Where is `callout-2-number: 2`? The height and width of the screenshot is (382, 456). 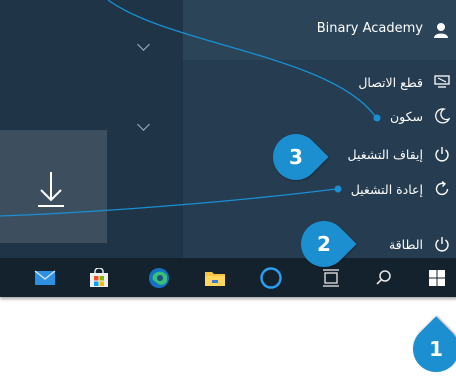
callout-2-number: 2 is located at coordinates (324, 244).